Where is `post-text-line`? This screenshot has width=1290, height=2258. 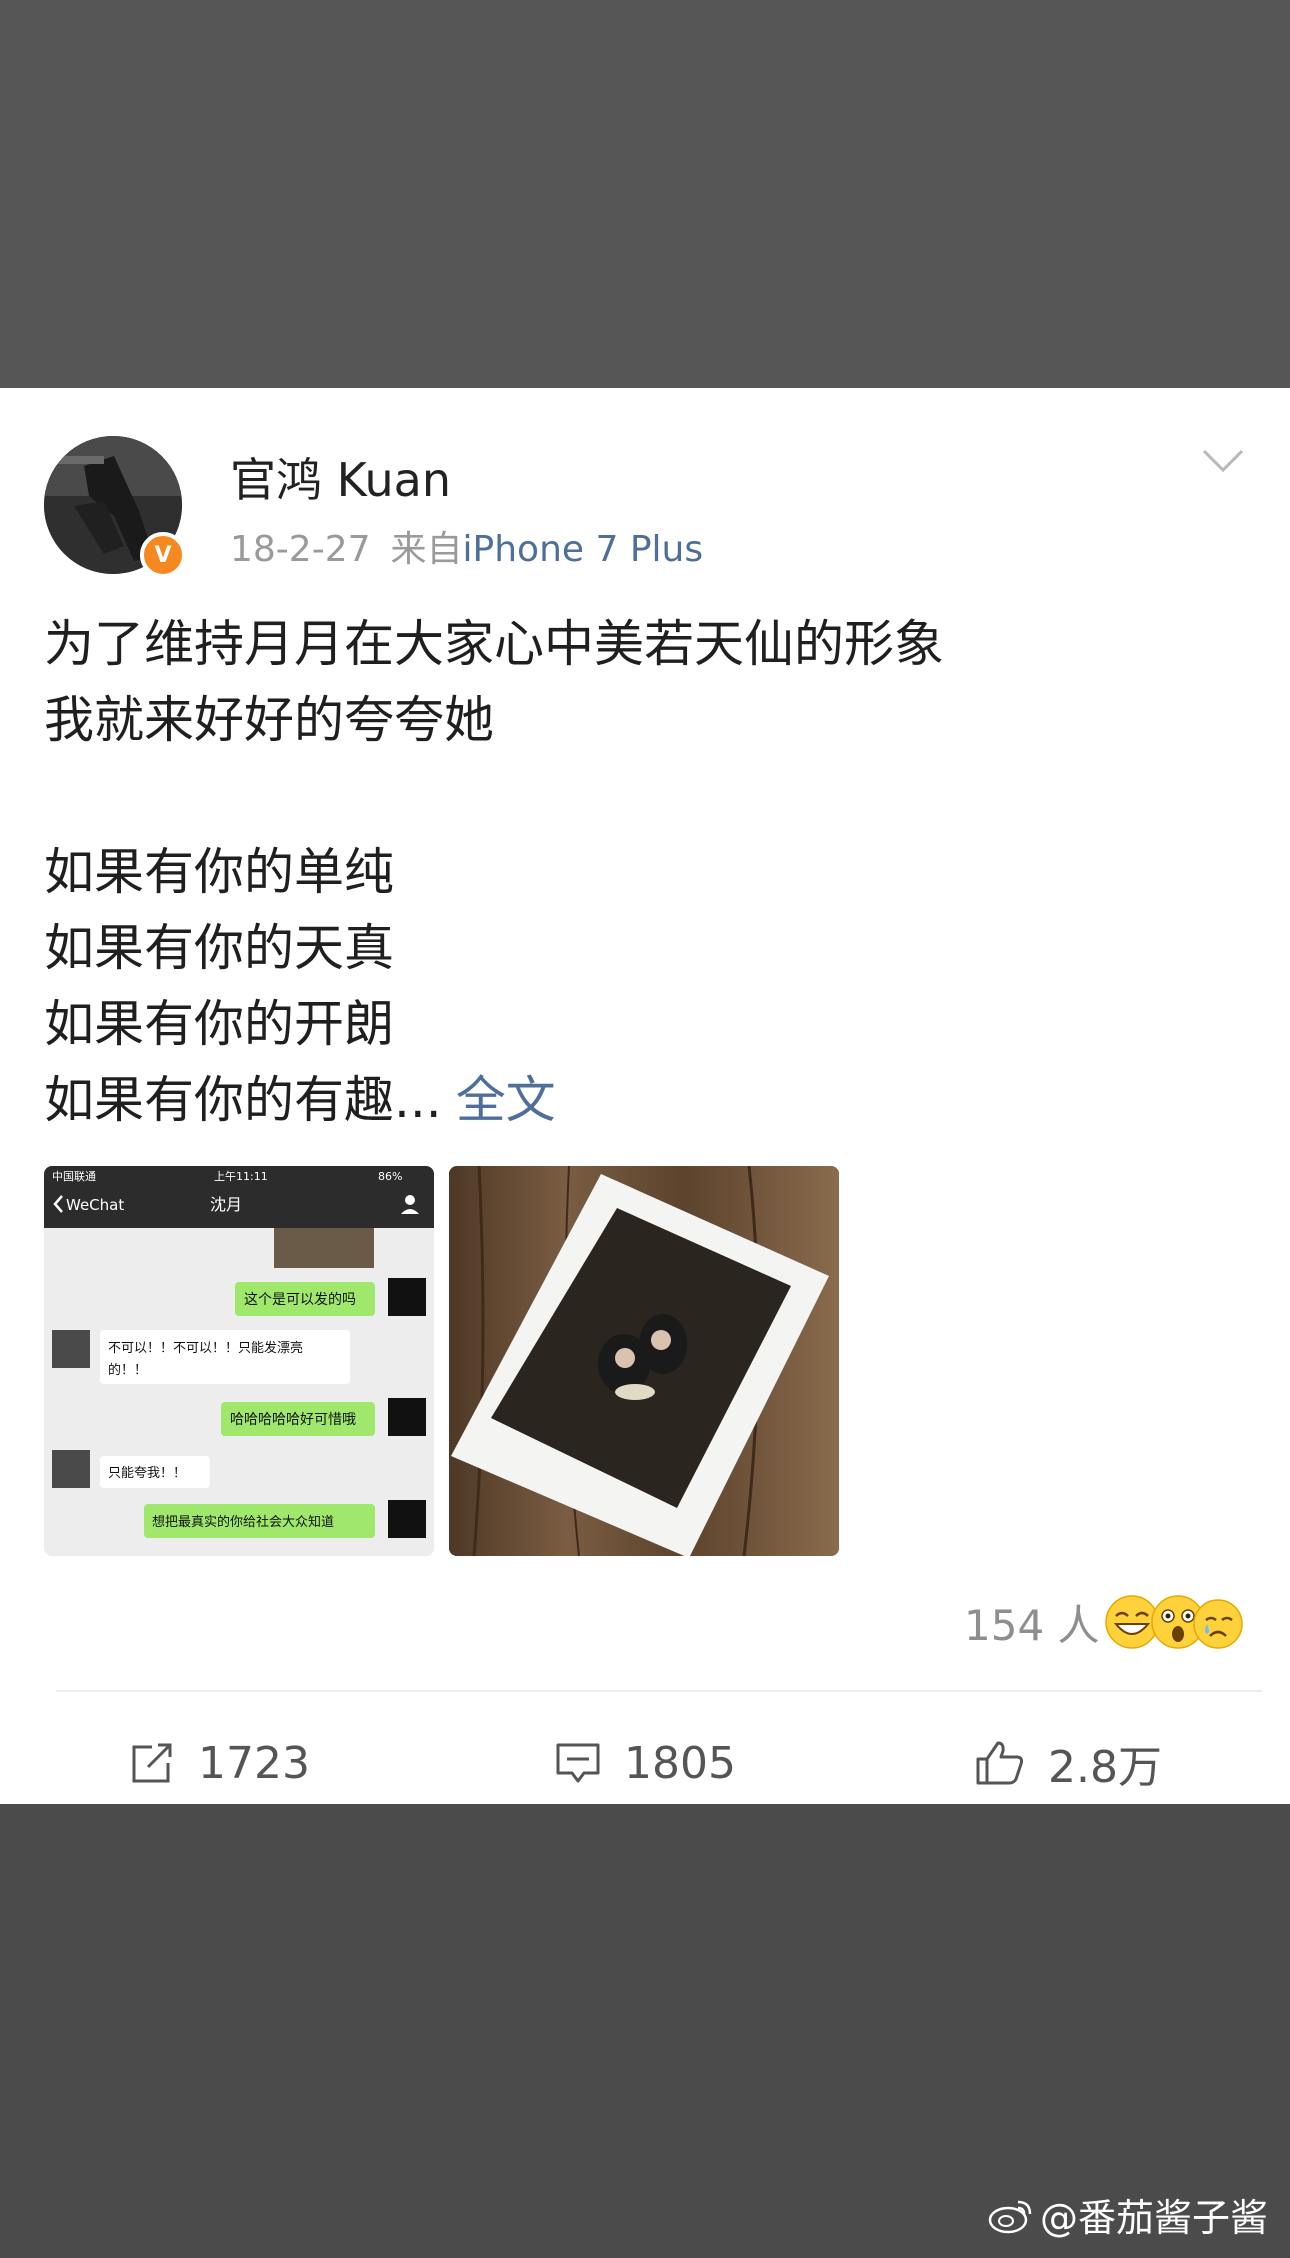 post-text-line is located at coordinates (644, 796).